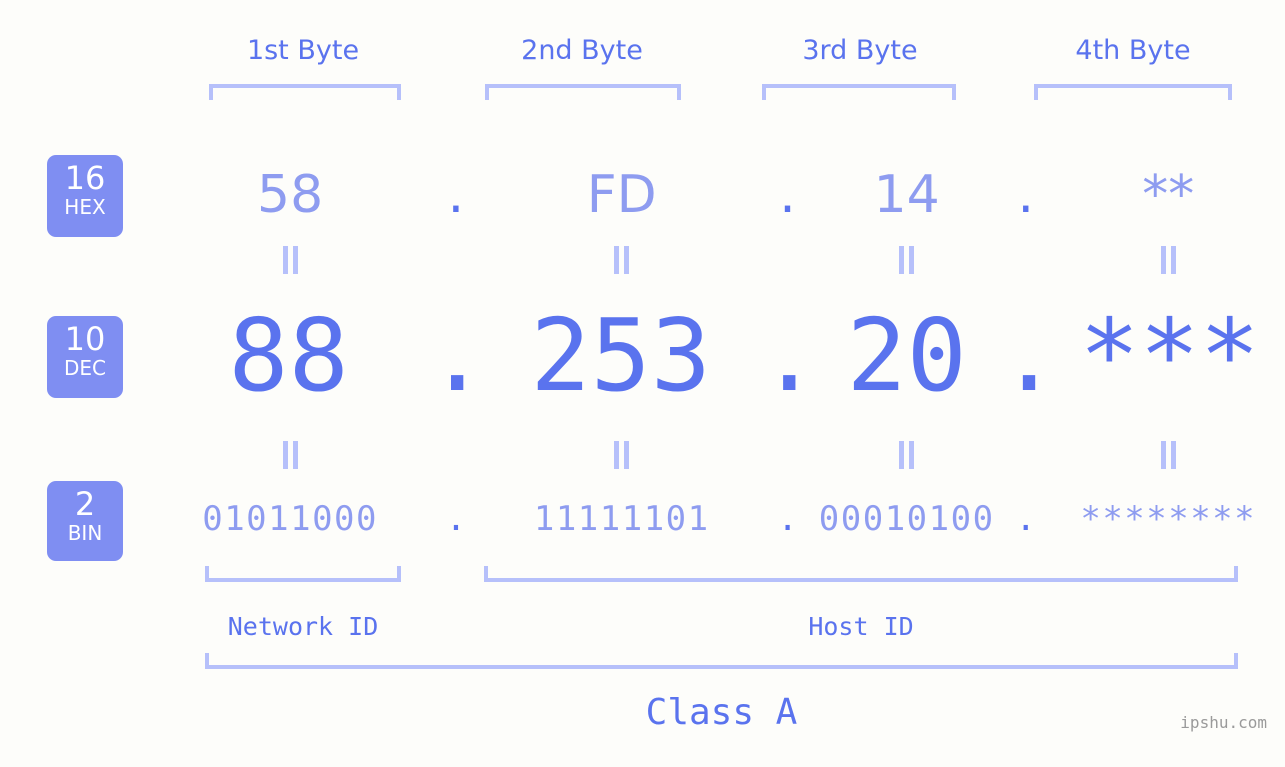 This screenshot has width=1285, height=767. What do you see at coordinates (1168, 519) in the screenshot?
I see `bin-byte-4: ********` at bounding box center [1168, 519].